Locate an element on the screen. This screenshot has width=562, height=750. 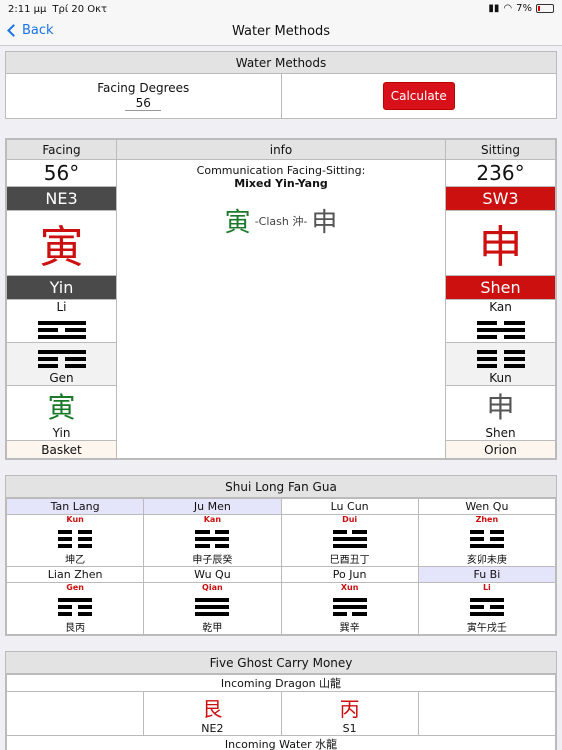
clash-label: -Clash 沖- is located at coordinates (281, 221).